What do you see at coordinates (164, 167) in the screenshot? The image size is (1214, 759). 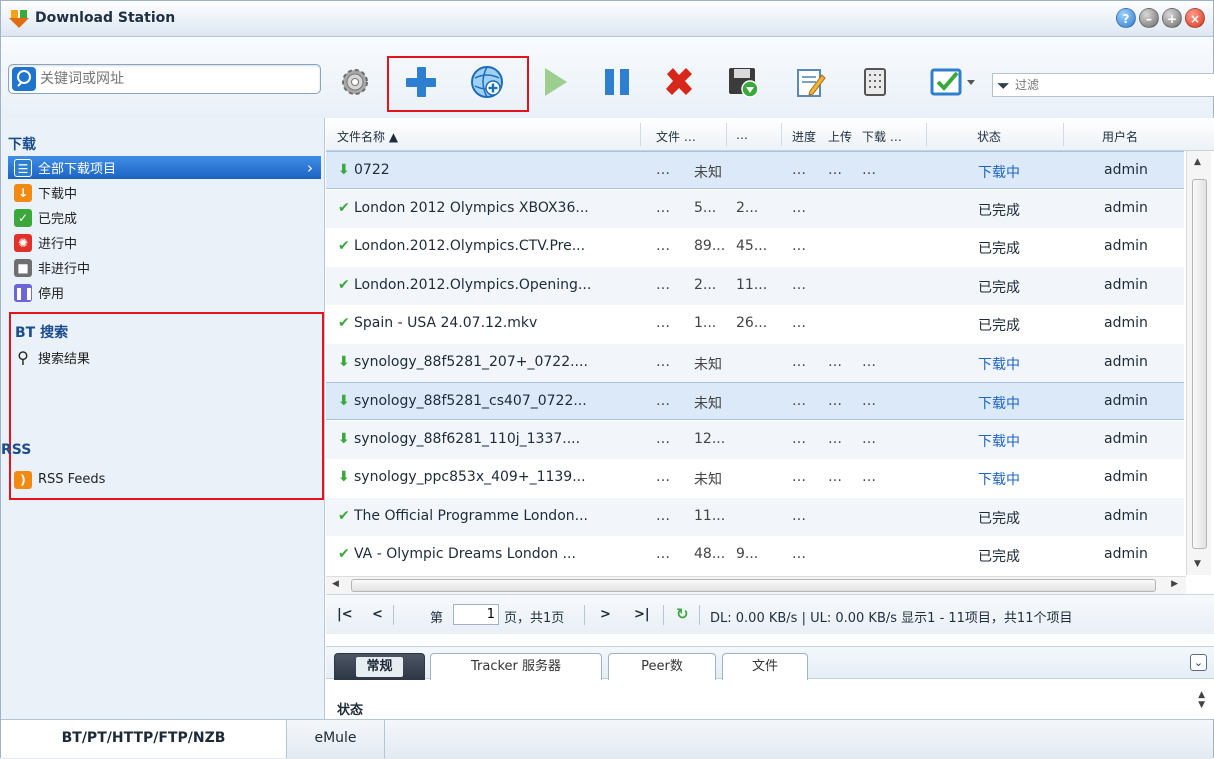 I see `sidebar-item-all-downloads: ☰ 全部下载项目 ›` at bounding box center [164, 167].